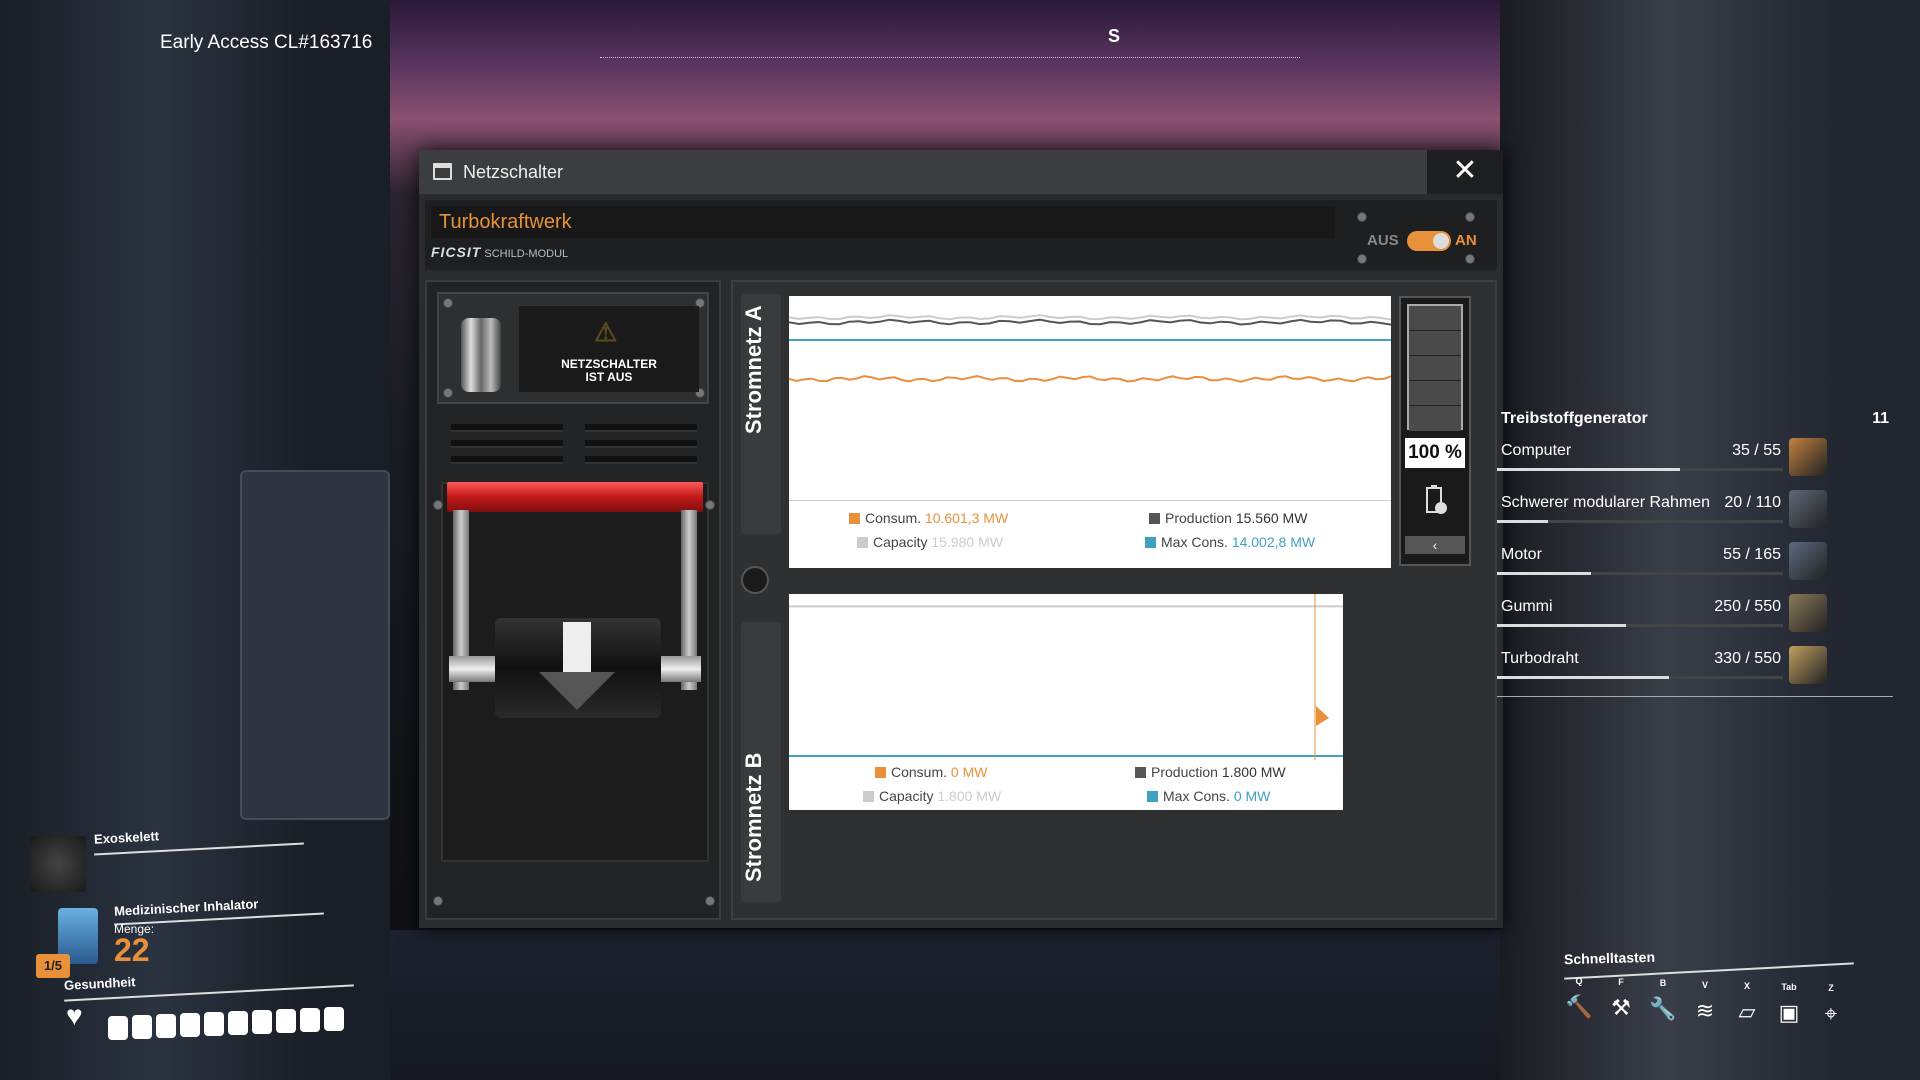 The height and width of the screenshot is (1080, 1920). What do you see at coordinates (1090, 322) in the screenshot?
I see `production-line` at bounding box center [1090, 322].